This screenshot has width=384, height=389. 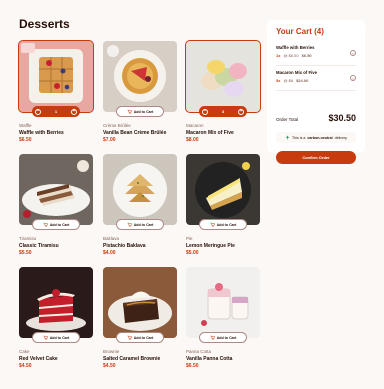 What do you see at coordinates (316, 157) in the screenshot?
I see `confirm-order-button: Confirm Order` at bounding box center [316, 157].